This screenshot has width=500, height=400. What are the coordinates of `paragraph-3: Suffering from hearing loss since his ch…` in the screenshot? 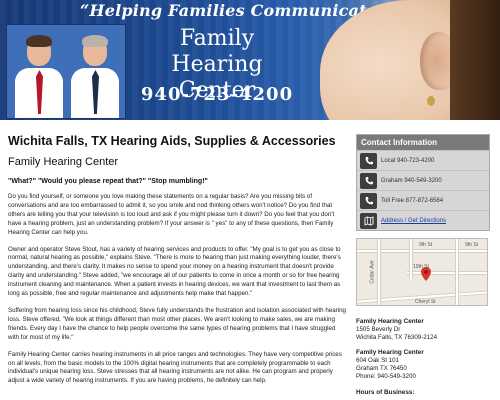 It's located at (177, 323).